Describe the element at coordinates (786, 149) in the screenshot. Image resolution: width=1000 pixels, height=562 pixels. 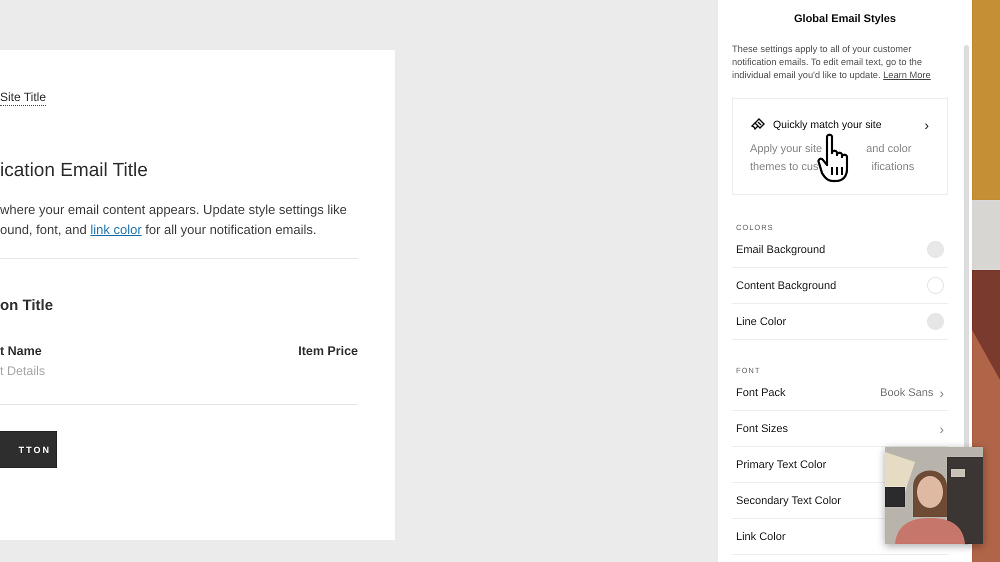
I see `card-description-text: Apply your site` at that location.